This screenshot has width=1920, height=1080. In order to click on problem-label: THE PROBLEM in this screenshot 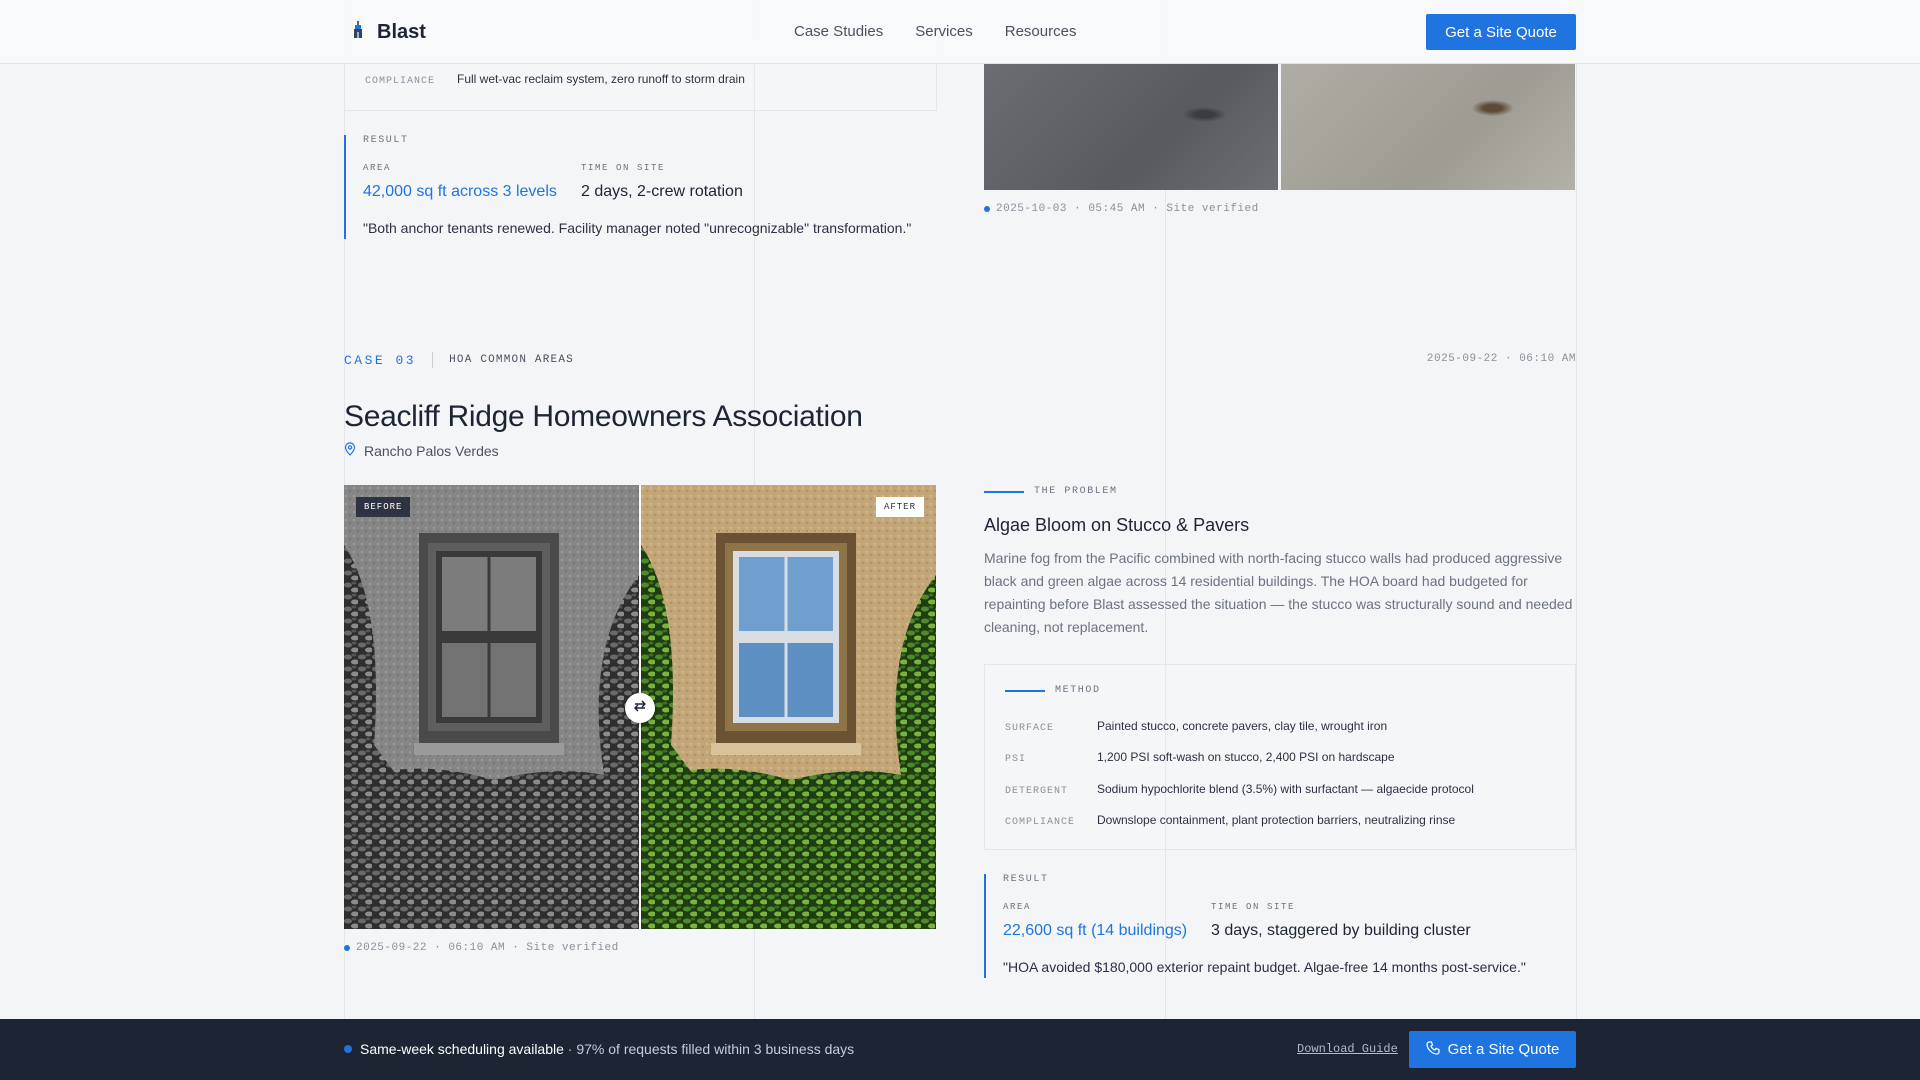, I will do `click(1051, 491)`.